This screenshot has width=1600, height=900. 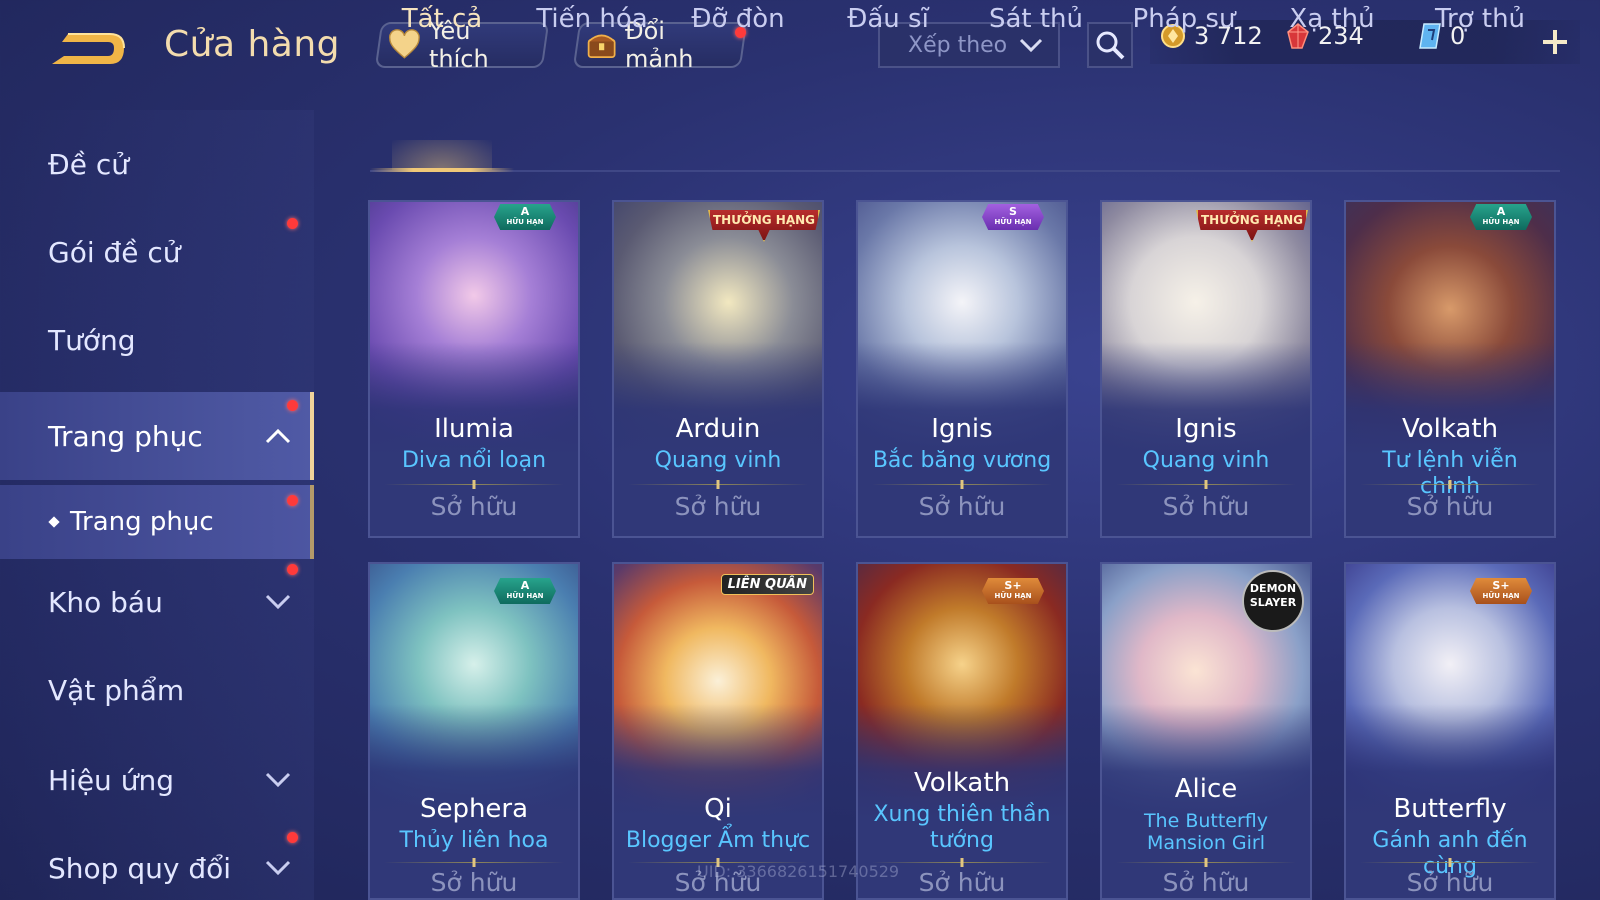 I want to click on back-button, so click(x=88, y=49).